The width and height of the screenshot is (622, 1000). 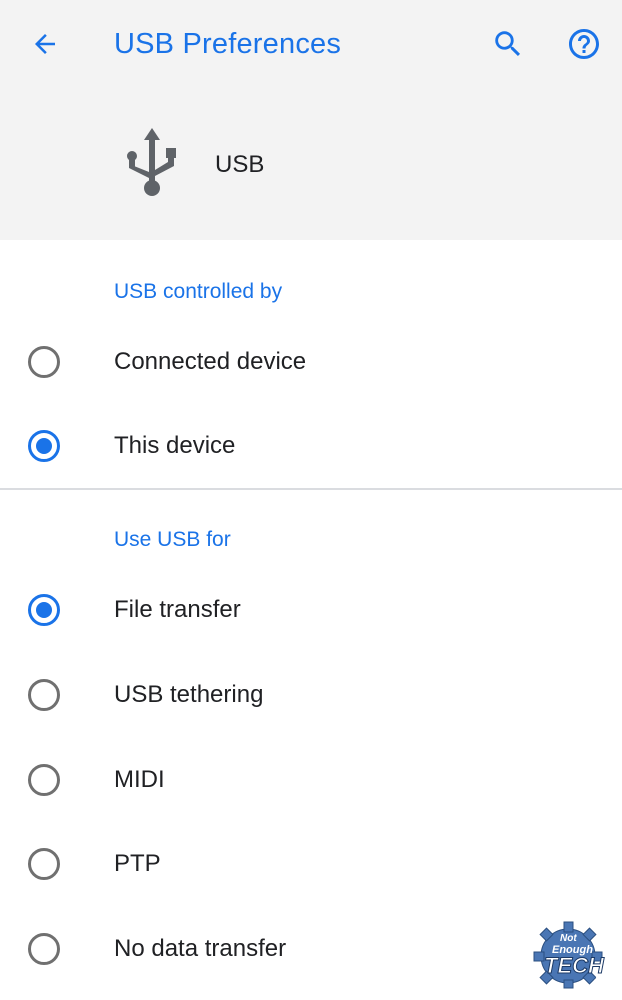 I want to click on radio-option-this-device: This device, so click(x=311, y=446).